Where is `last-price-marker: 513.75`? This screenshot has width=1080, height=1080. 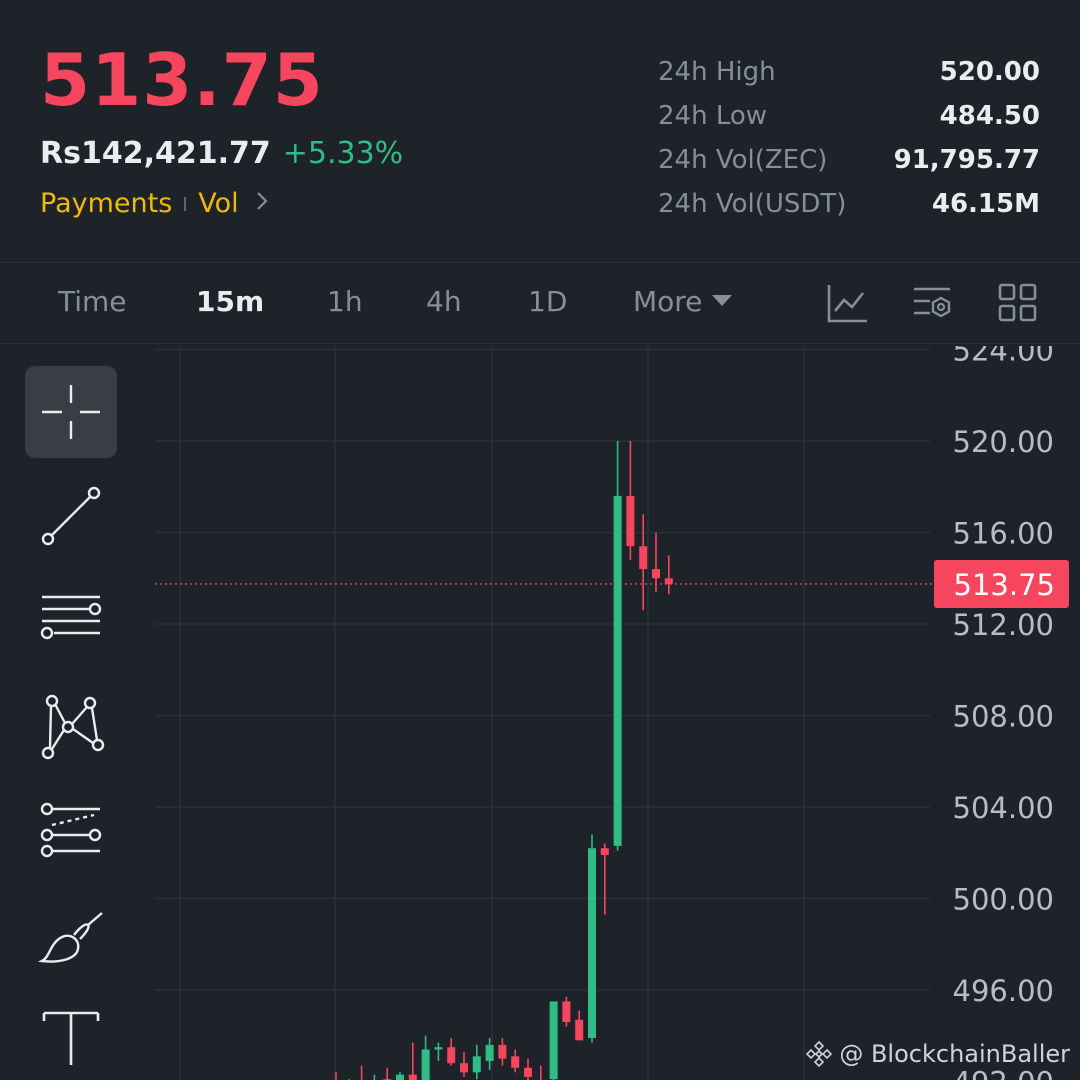
last-price-marker: 513.75 is located at coordinates (612, 583).